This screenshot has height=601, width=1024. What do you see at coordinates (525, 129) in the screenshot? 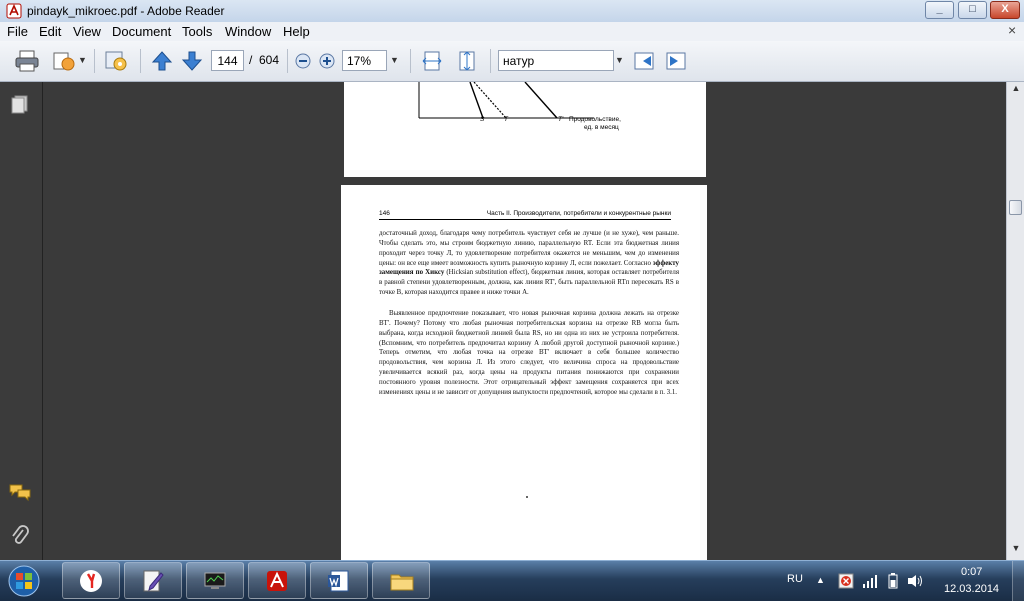
I see `previous-page: S T T' Продовольствие, ед. в месяц` at bounding box center [525, 129].